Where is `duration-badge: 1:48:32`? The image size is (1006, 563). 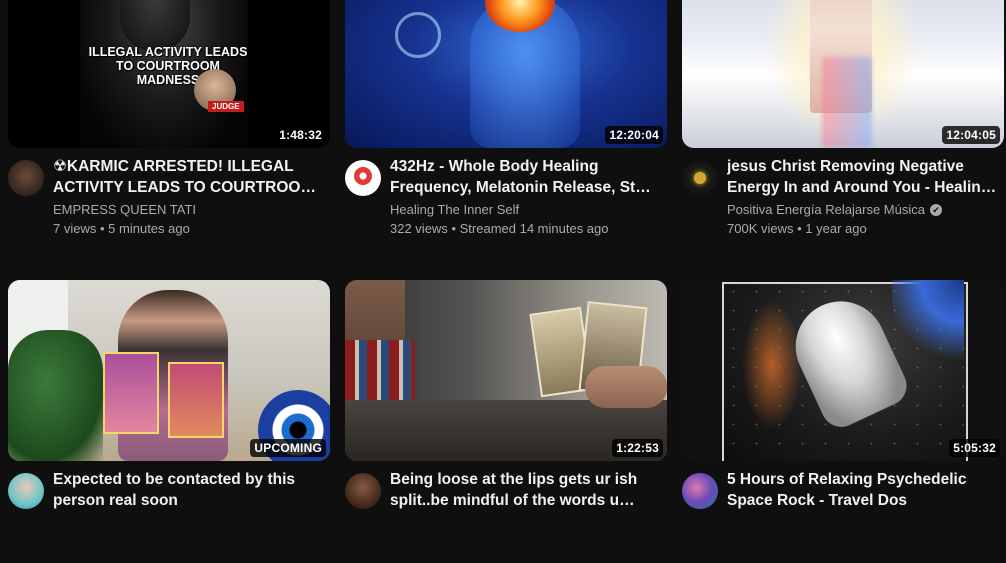
duration-badge: 1:48:32 is located at coordinates (300, 135).